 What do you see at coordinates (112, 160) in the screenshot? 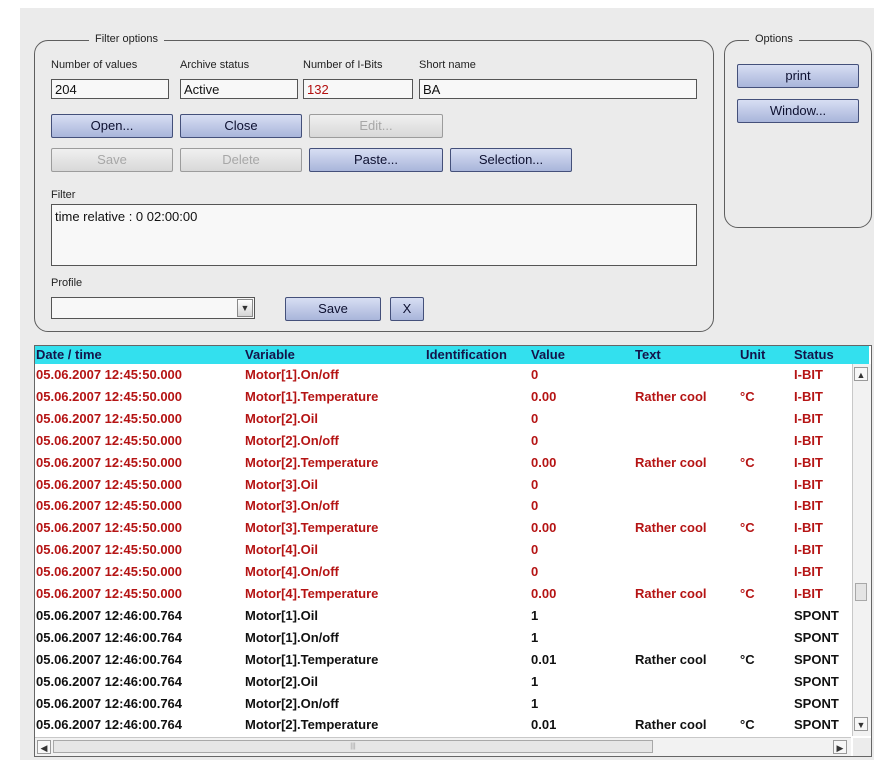
I see `save-filter-button: Save` at bounding box center [112, 160].